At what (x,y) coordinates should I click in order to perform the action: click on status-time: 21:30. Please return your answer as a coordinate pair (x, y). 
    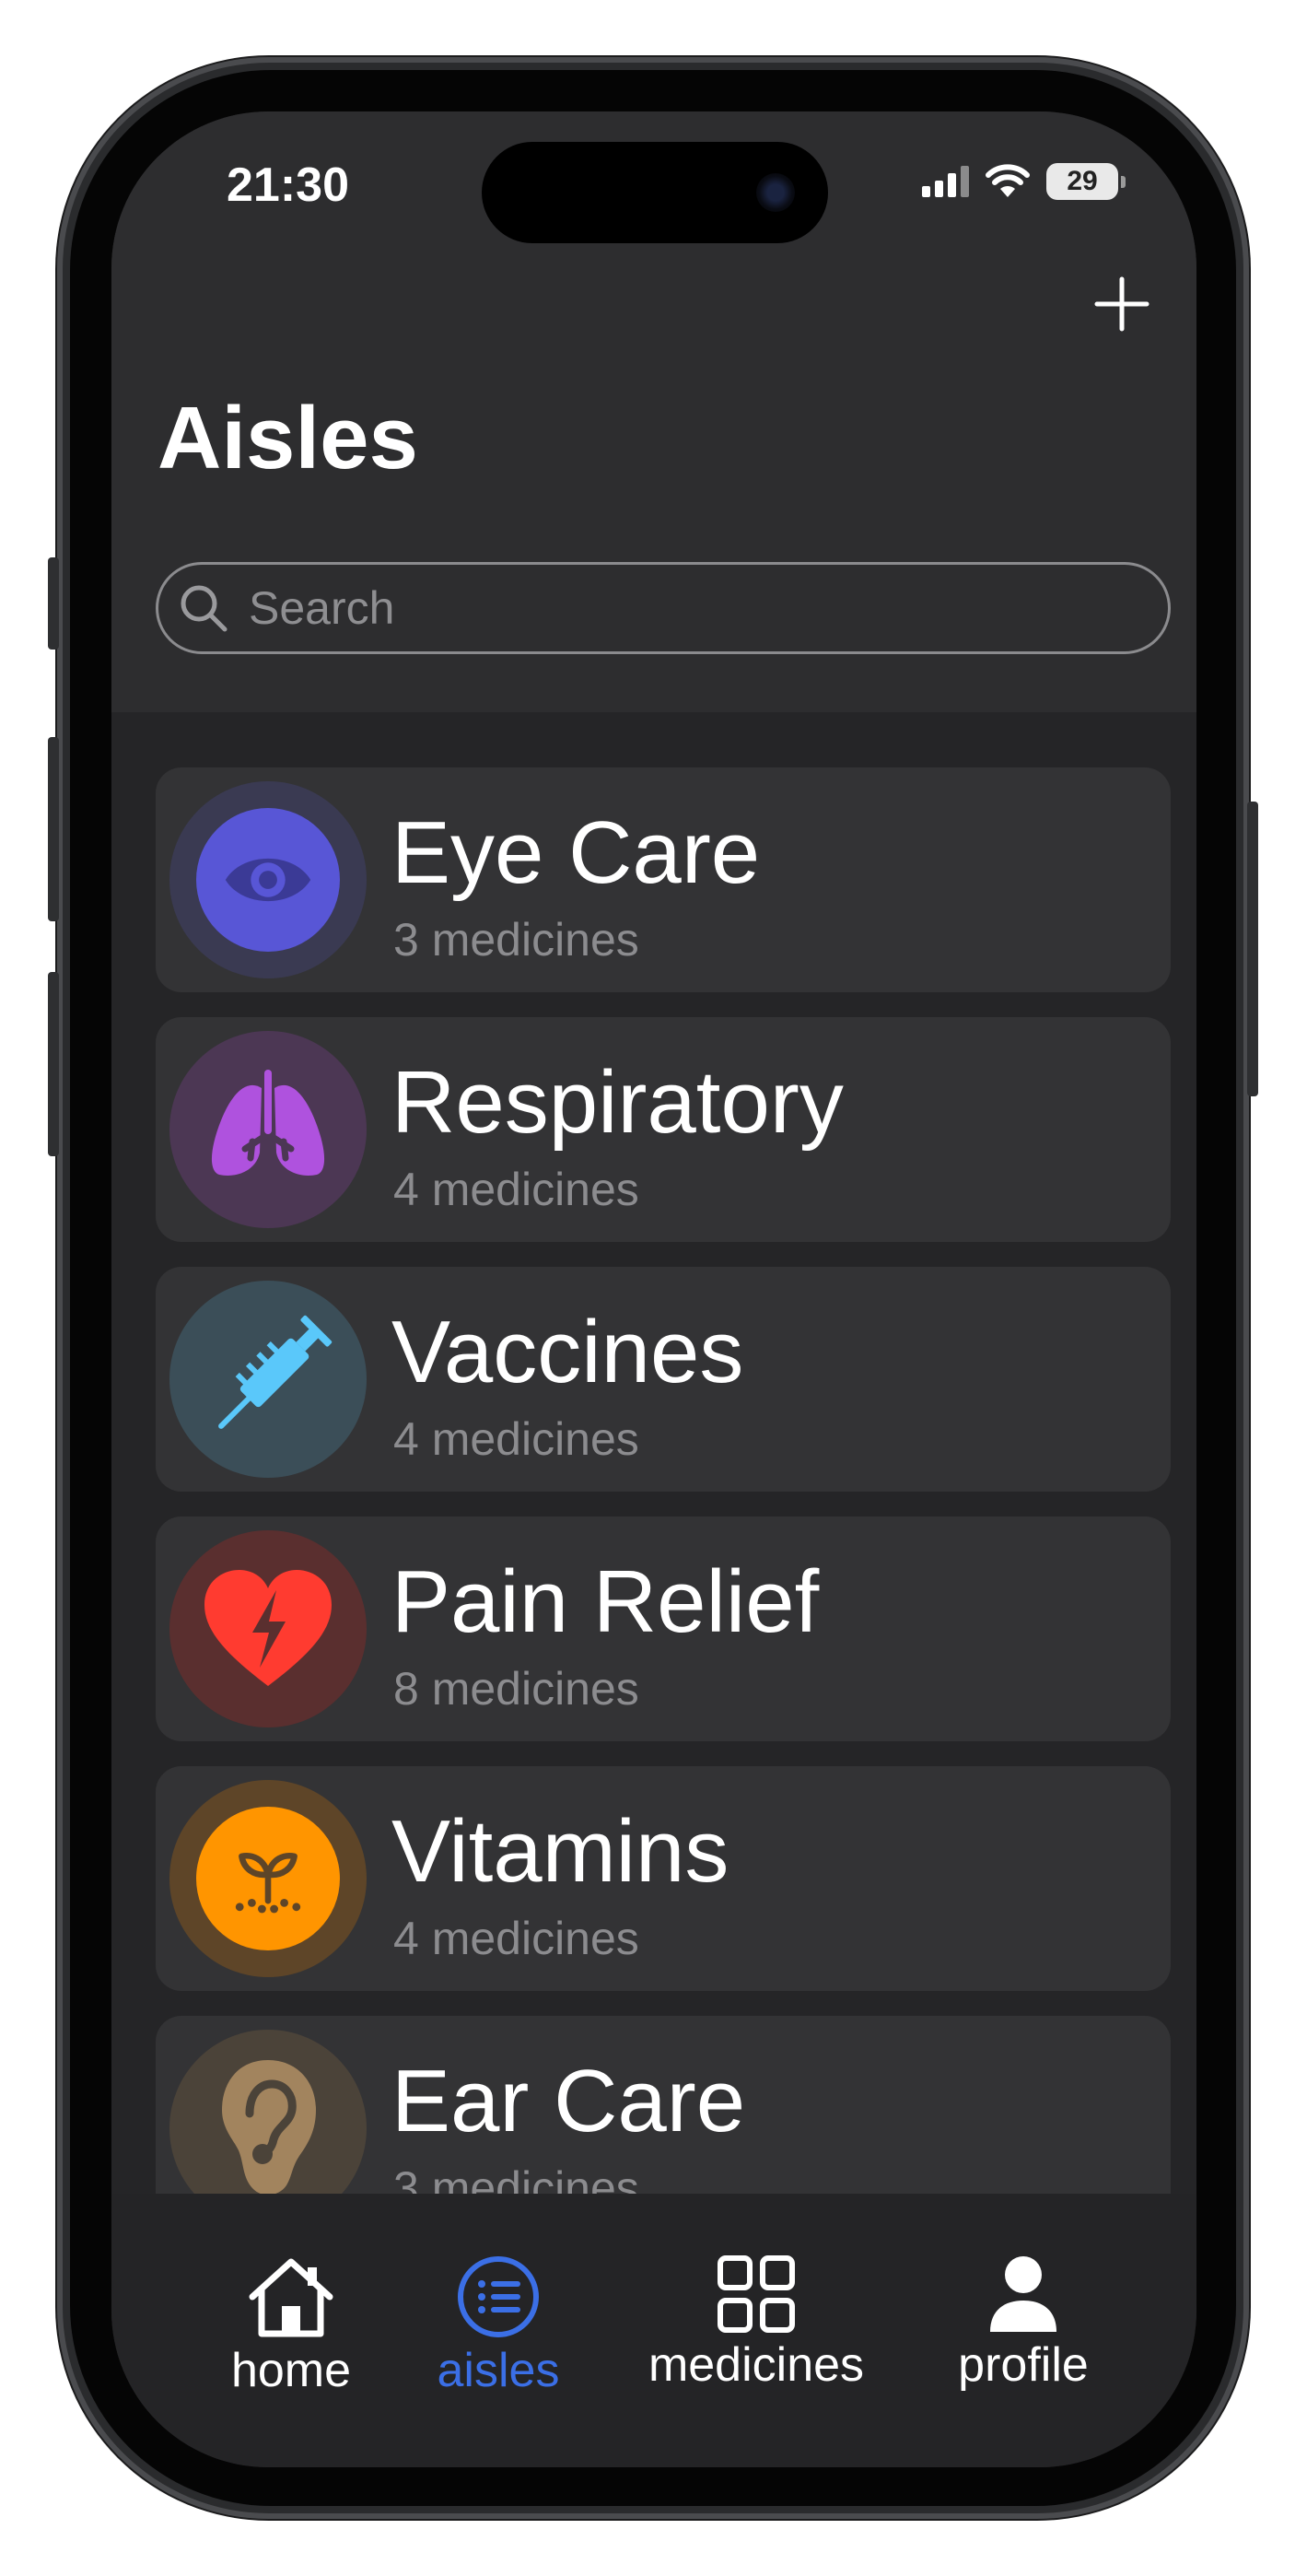
    Looking at the image, I should click on (288, 185).